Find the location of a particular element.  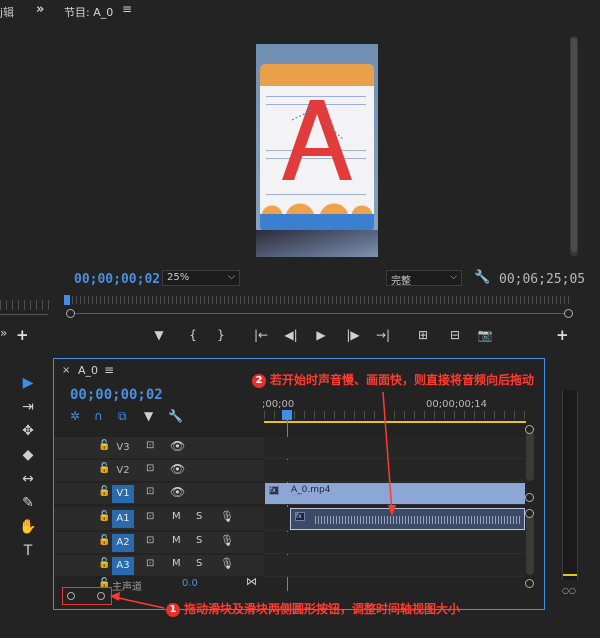

annotation-1: 1 拖动滑块及滑块两侧圆形按钮，调整时间轴视图大小 is located at coordinates (313, 608).